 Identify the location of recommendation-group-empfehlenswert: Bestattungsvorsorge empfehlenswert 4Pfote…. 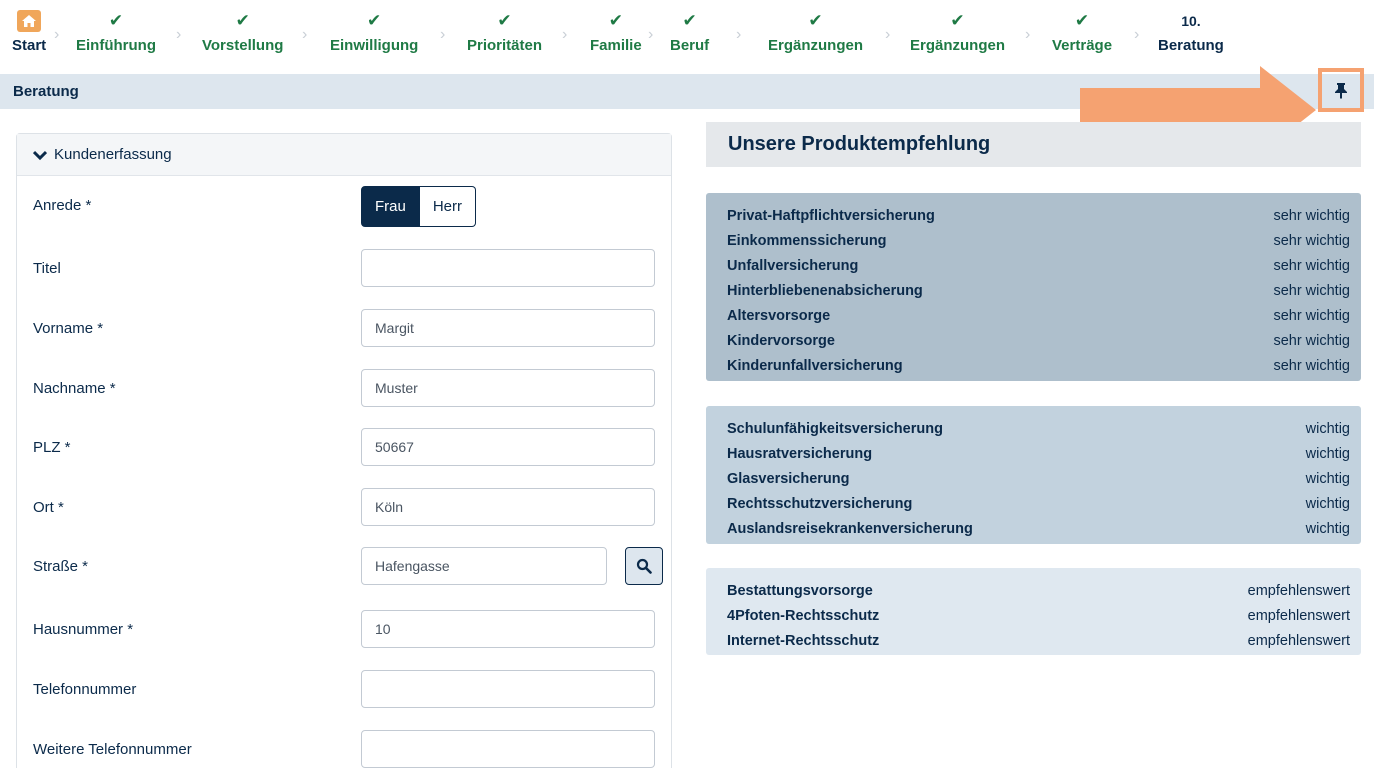
(1033, 611).